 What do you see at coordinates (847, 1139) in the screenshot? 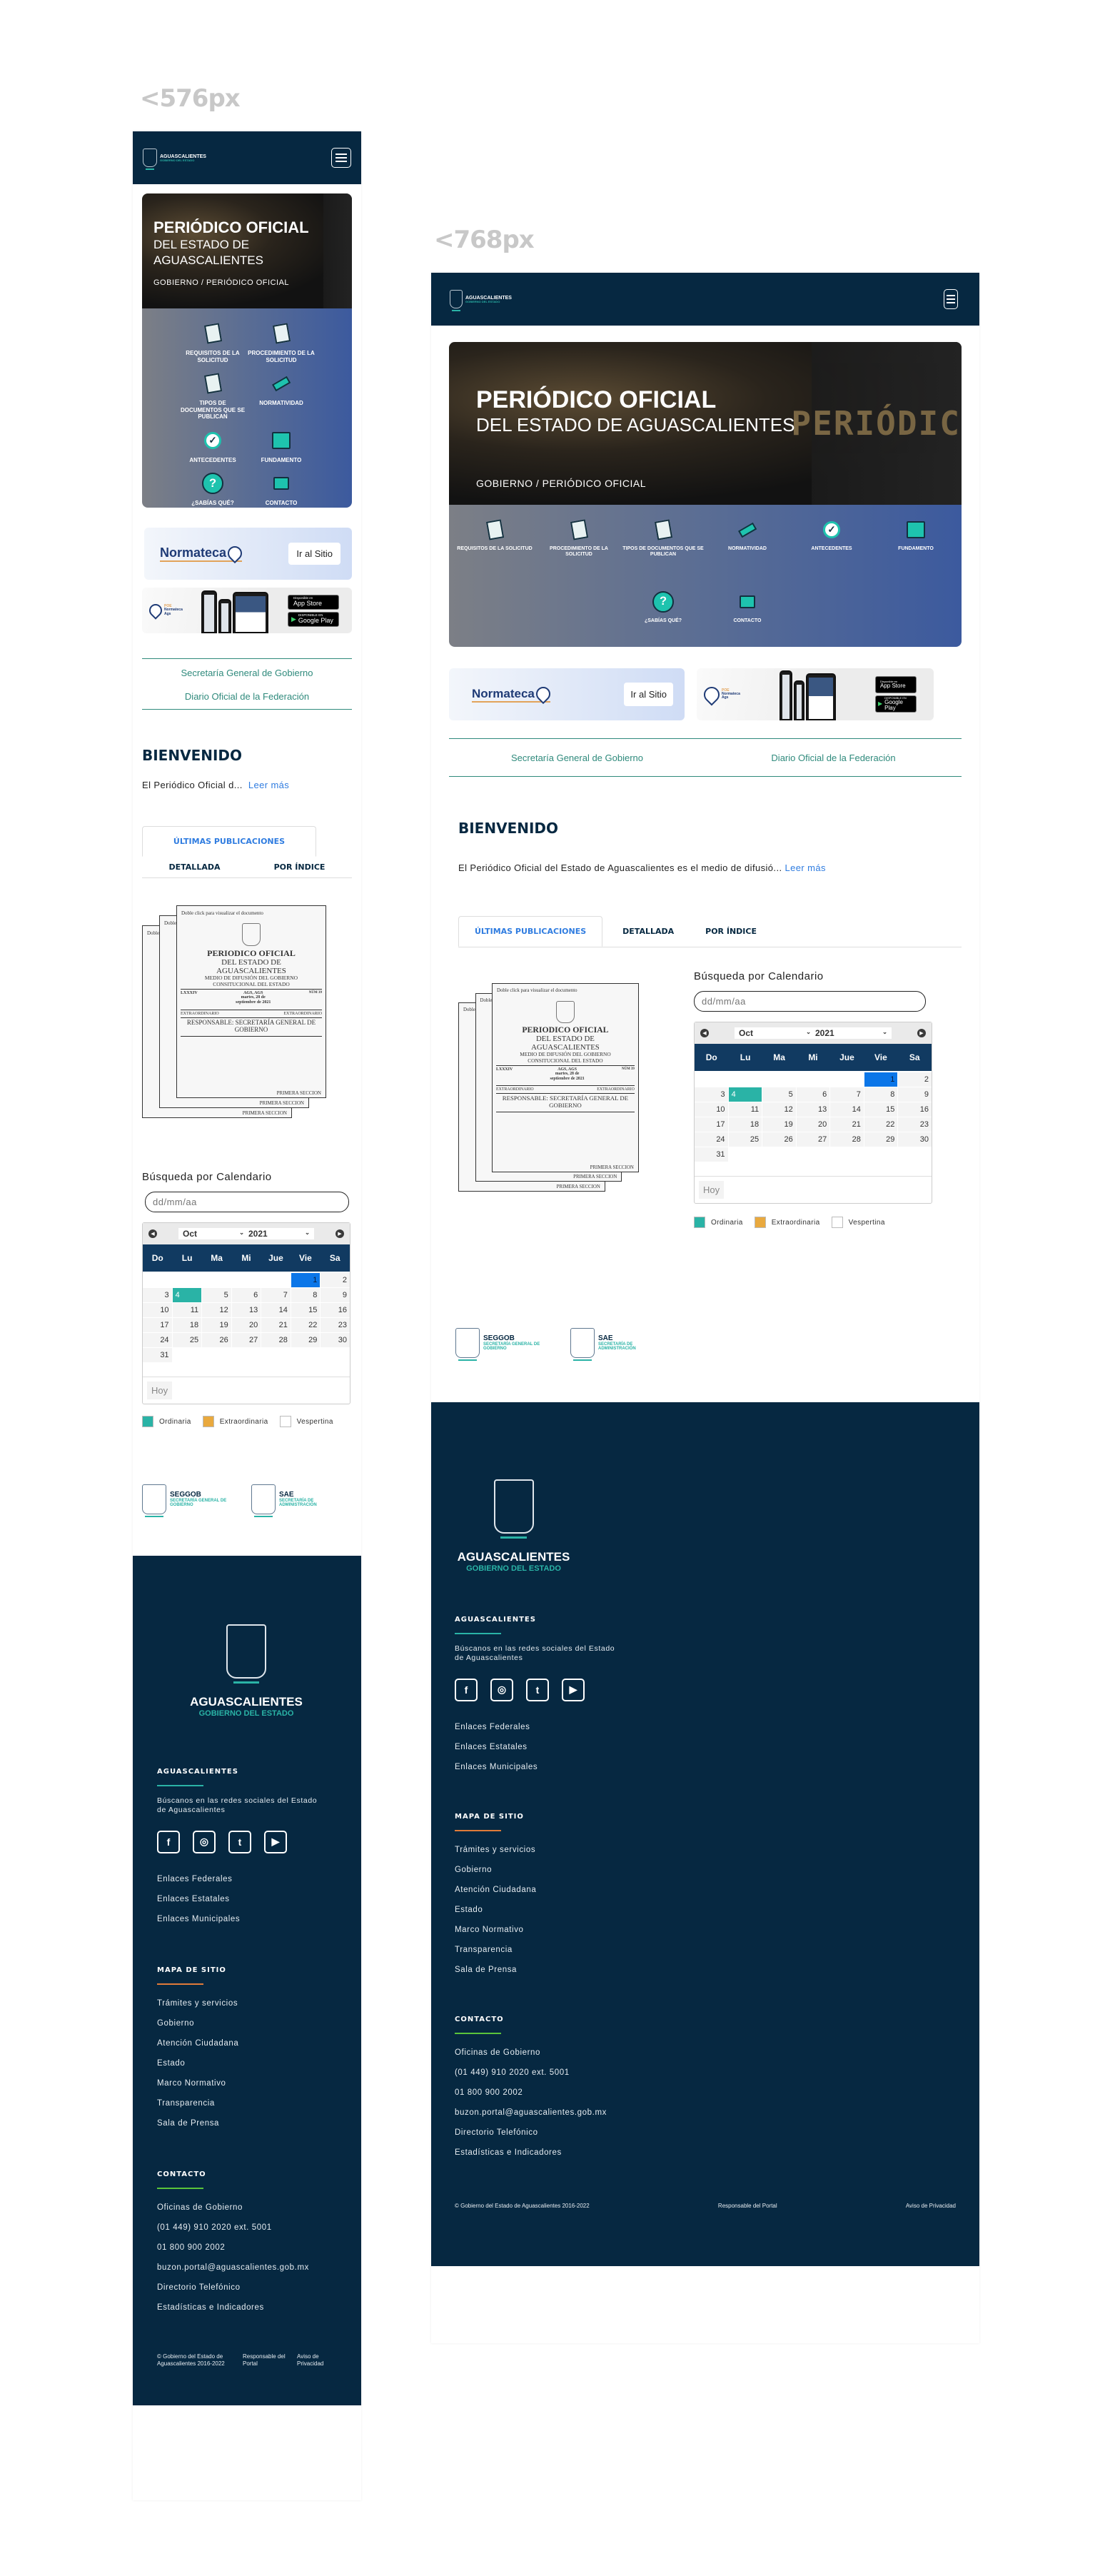
I see `calendar-day: 28` at bounding box center [847, 1139].